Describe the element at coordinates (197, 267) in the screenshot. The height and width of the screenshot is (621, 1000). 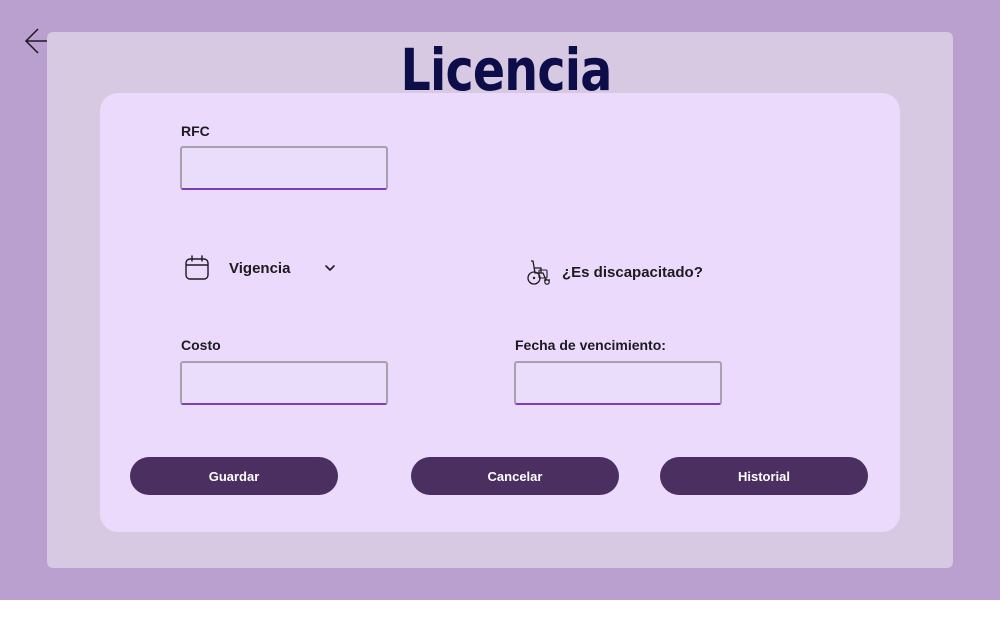
I see `calendar-icon` at that location.